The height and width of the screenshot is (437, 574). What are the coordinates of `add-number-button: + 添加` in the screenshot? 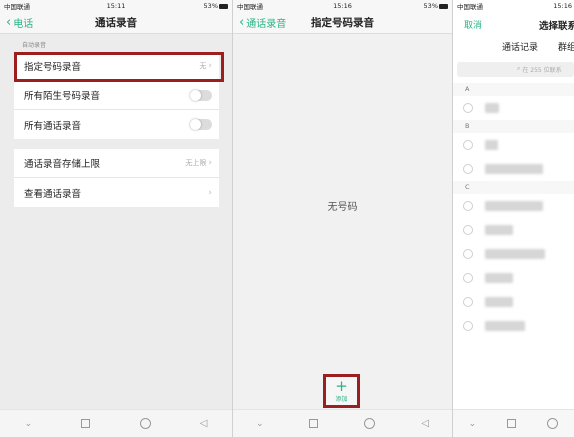 It's located at (341, 391).